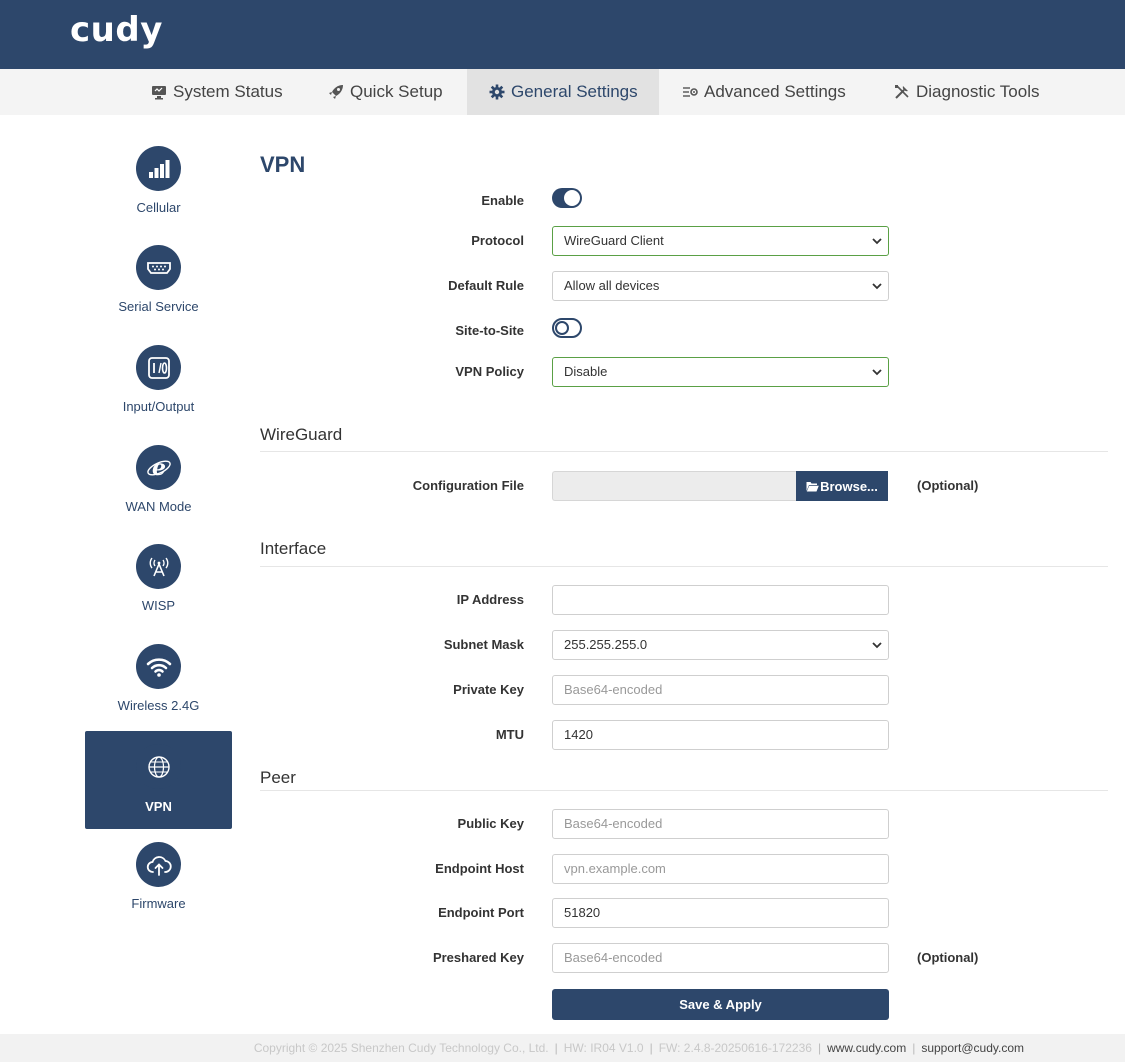  What do you see at coordinates (812, 486) in the screenshot?
I see `folder-open-icon` at bounding box center [812, 486].